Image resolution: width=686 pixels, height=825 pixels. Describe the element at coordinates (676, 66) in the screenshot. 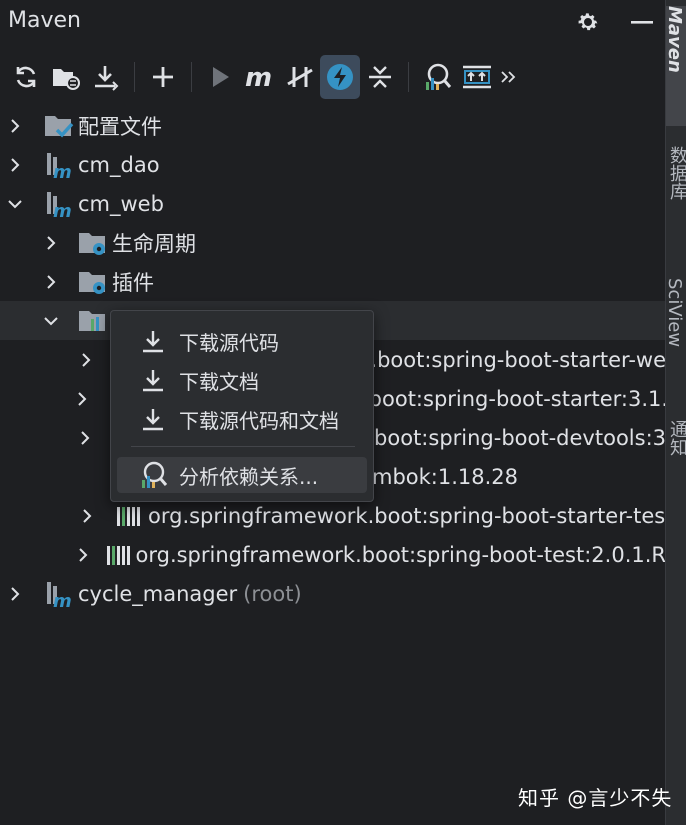

I see `strip-tab-maven: Maven` at that location.